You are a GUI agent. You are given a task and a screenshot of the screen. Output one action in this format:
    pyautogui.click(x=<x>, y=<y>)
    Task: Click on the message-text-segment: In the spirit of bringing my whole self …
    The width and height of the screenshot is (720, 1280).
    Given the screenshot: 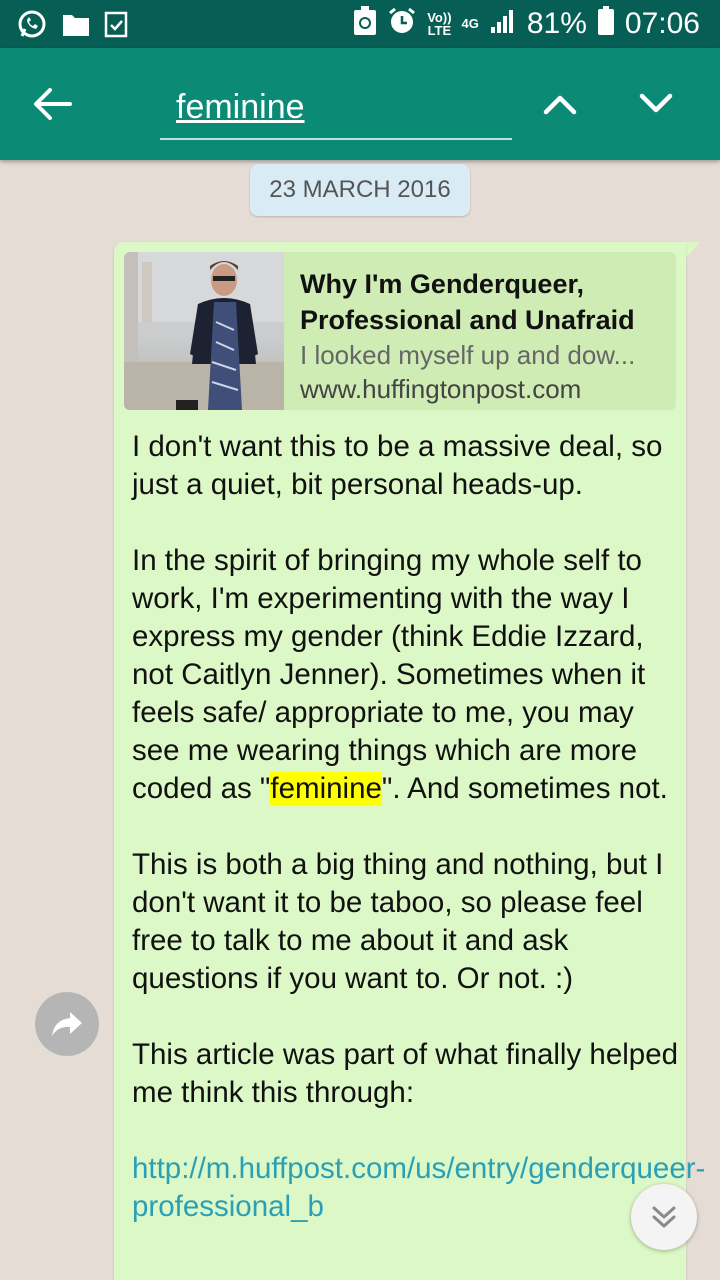 What is the action you would take?
    pyautogui.click(x=389, y=674)
    